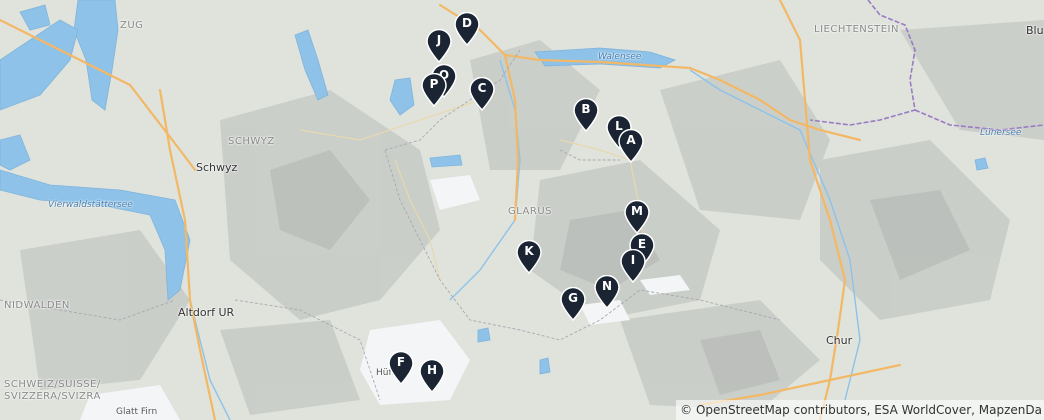 The height and width of the screenshot is (420, 1044). I want to click on marker-label: M, so click(637, 211).